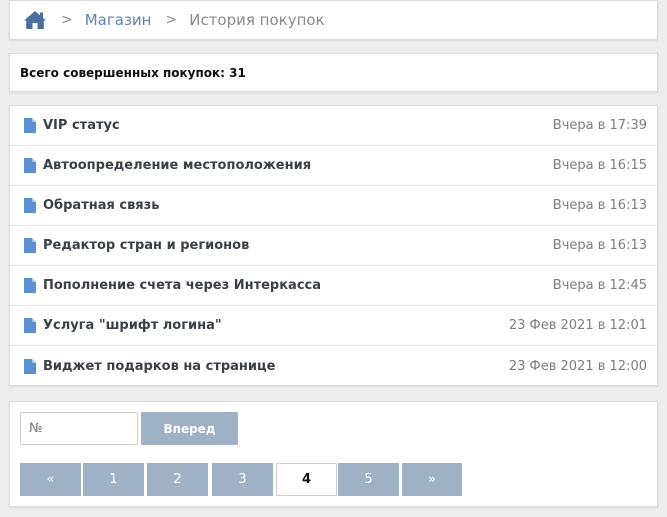 The image size is (667, 517). Describe the element at coordinates (306, 479) in the screenshot. I see `page-4-button-current: 4` at that location.